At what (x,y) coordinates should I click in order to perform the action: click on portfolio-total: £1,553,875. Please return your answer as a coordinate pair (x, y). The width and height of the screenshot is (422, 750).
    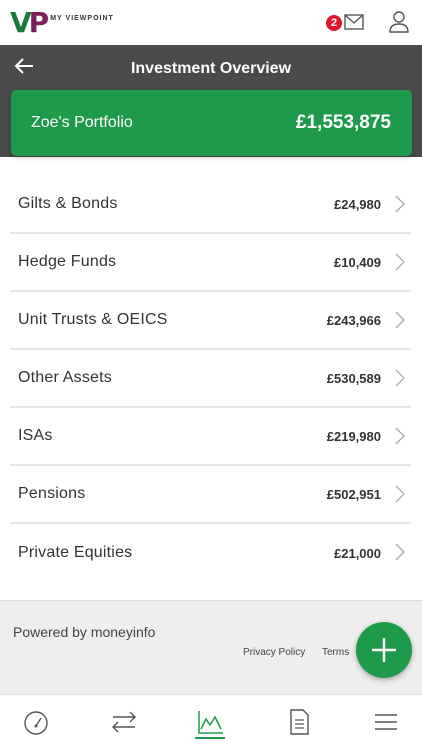
    Looking at the image, I should click on (343, 122).